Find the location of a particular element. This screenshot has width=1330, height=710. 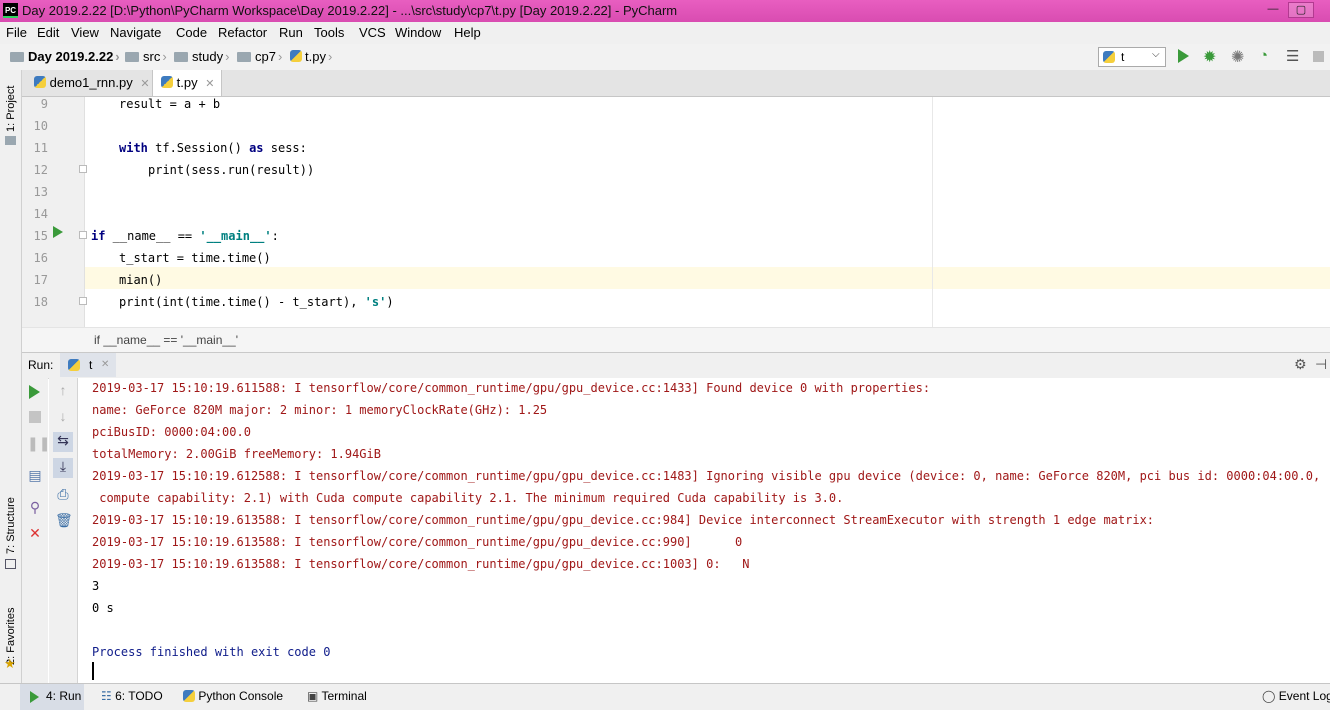

scroll-down-icon: ↓ is located at coordinates (63, 416).